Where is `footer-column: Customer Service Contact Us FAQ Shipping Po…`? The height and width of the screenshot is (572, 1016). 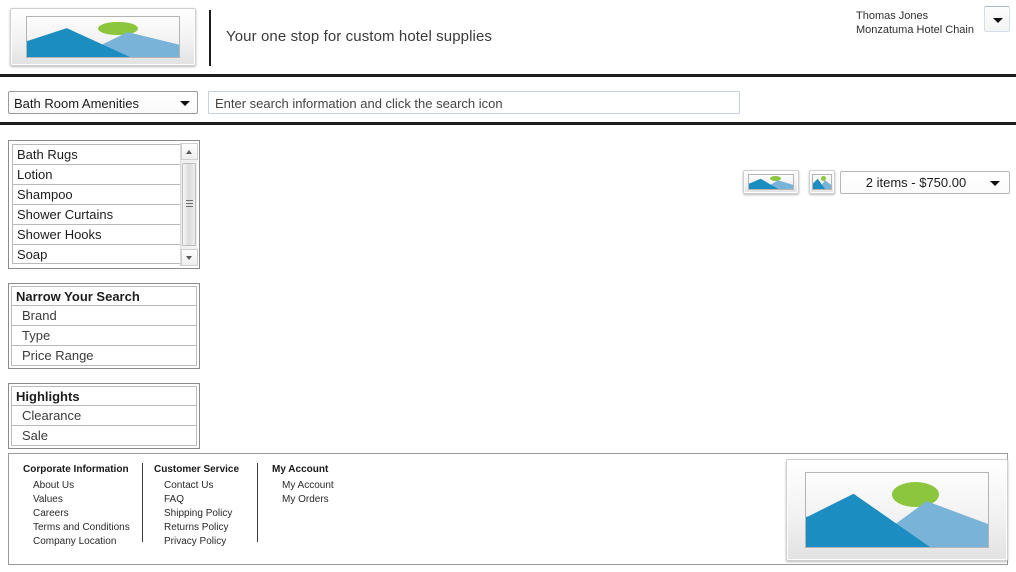
footer-column: Customer Service Contact Us FAQ Shipping Po… is located at coordinates (196, 506).